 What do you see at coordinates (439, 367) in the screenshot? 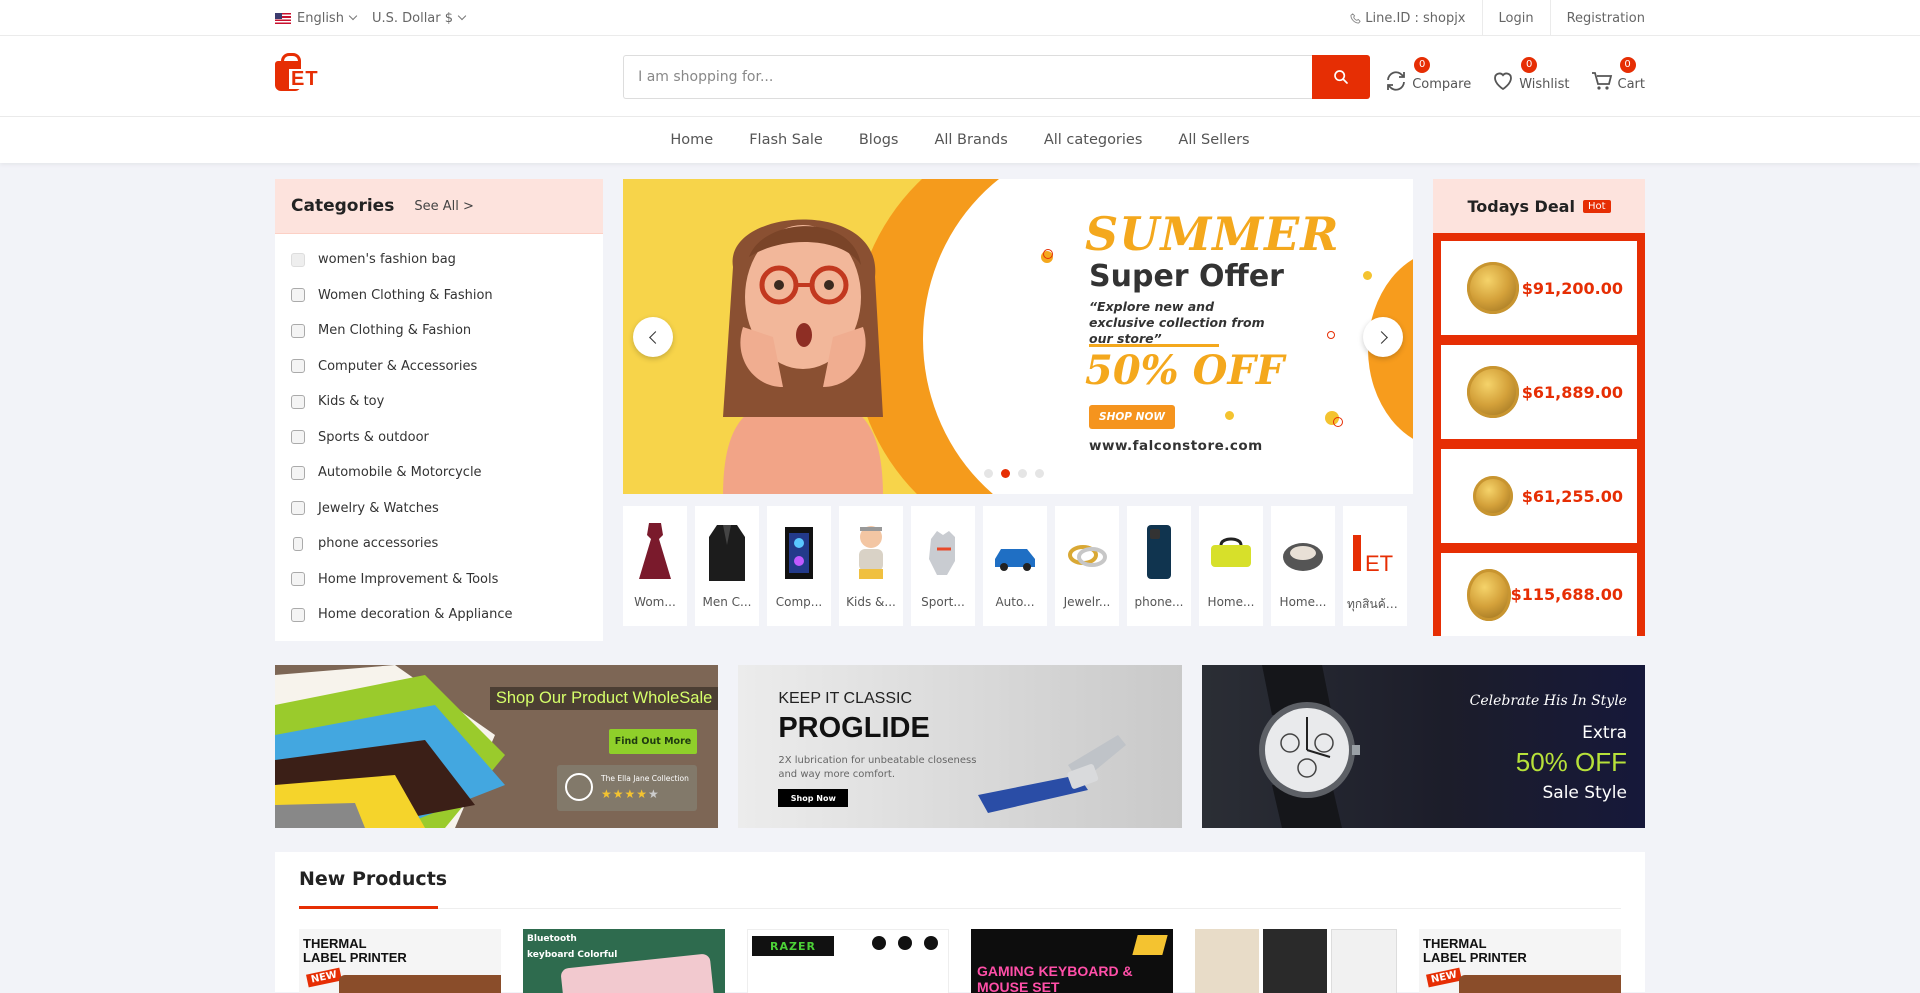
I see `category-item: Computer & Accessories` at bounding box center [439, 367].